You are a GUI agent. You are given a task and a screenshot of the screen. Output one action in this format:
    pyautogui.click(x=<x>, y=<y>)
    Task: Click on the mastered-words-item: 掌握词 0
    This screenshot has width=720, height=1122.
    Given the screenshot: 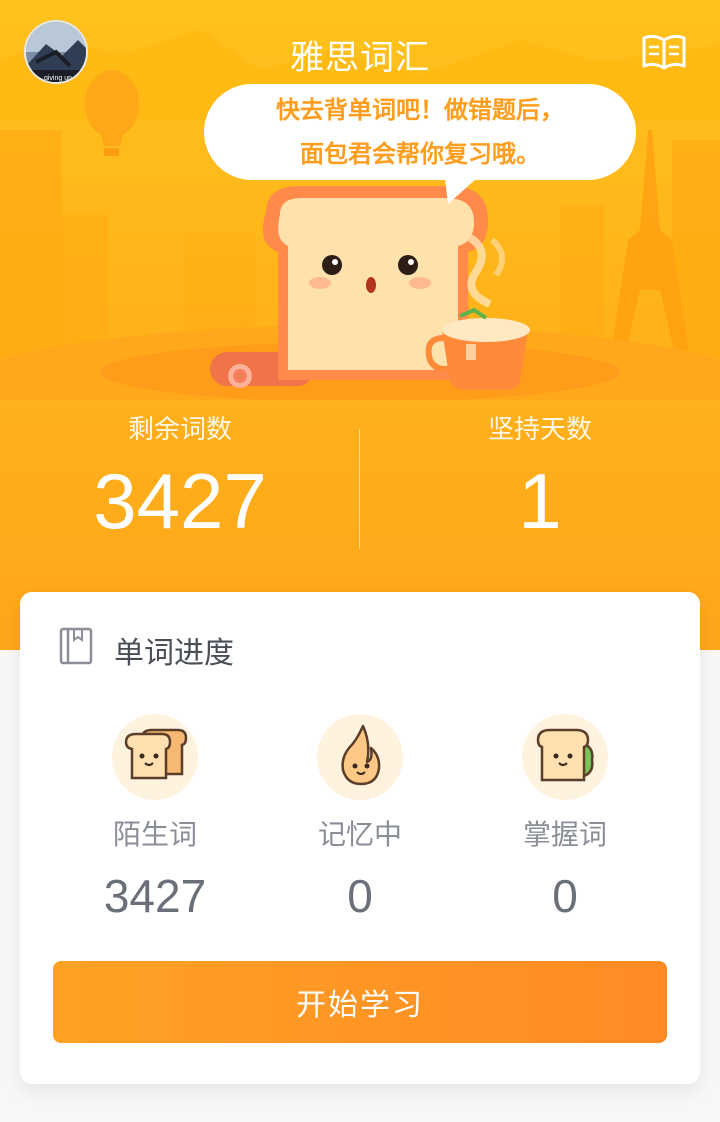 What is the action you would take?
    pyautogui.click(x=565, y=819)
    